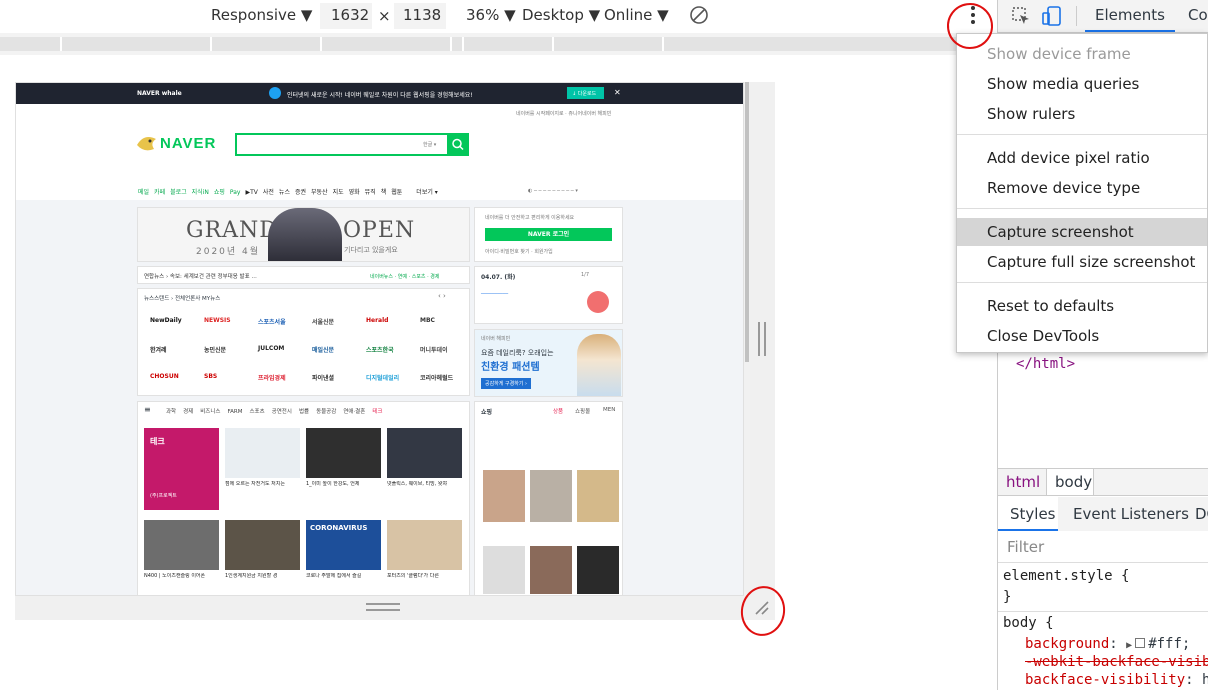 This screenshot has height=690, width=1208. Describe the element at coordinates (343, 484) in the screenshot. I see `news-tile-caption: 1_이미 높이 한강도, 언제` at that location.